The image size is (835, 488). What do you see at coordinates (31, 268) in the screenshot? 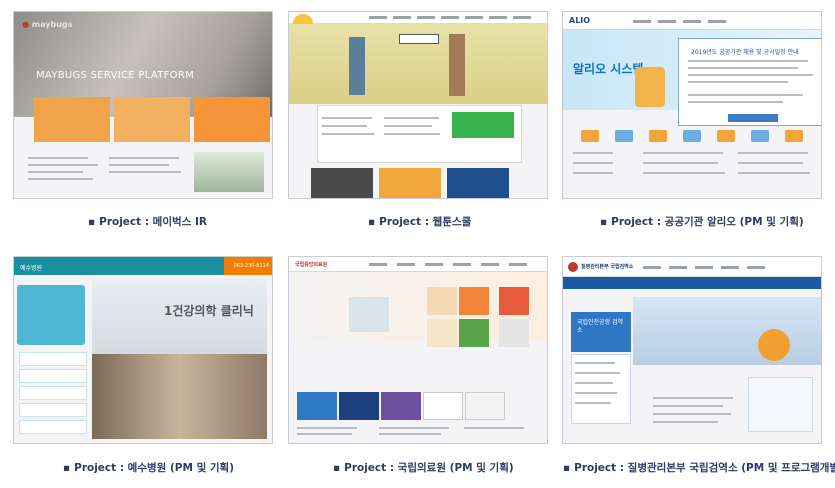
I see `site-logo: 예수병원` at bounding box center [31, 268].